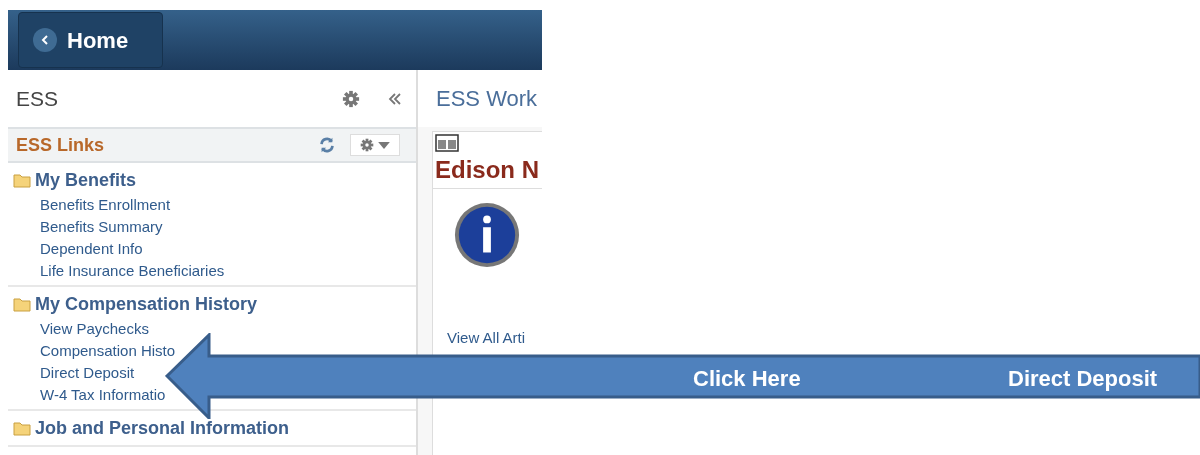 The height and width of the screenshot is (455, 1200). What do you see at coordinates (162, 428) in the screenshot?
I see `group-title: Job and Personal Information` at bounding box center [162, 428].